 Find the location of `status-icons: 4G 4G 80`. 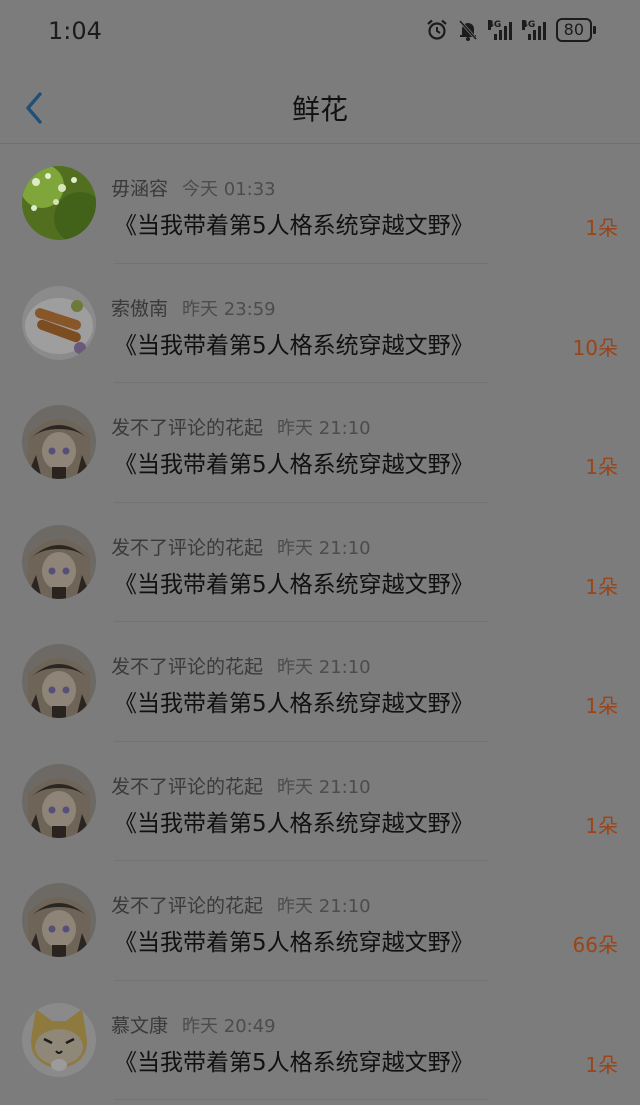

status-icons: 4G 4G 80 is located at coordinates (511, 30).